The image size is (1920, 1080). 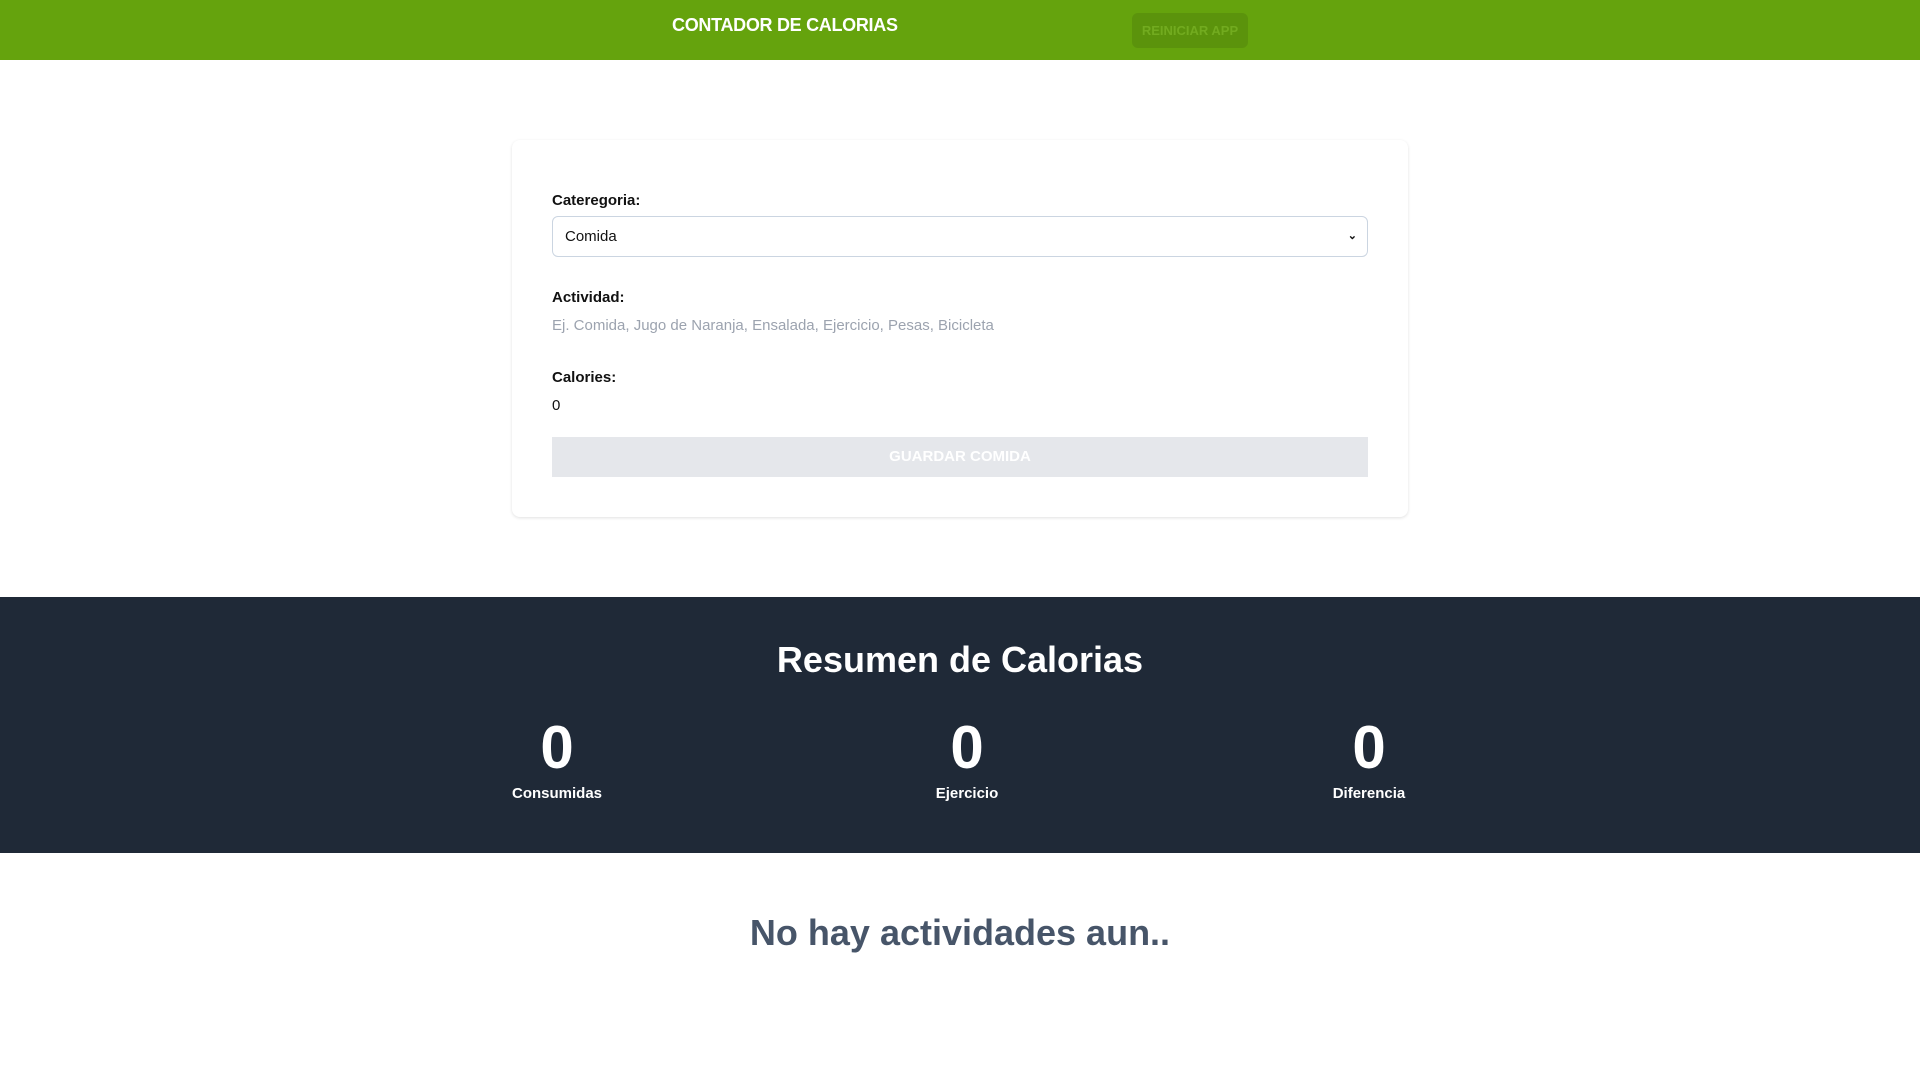 What do you see at coordinates (556, 793) in the screenshot?
I see `stat-label: Consumidas` at bounding box center [556, 793].